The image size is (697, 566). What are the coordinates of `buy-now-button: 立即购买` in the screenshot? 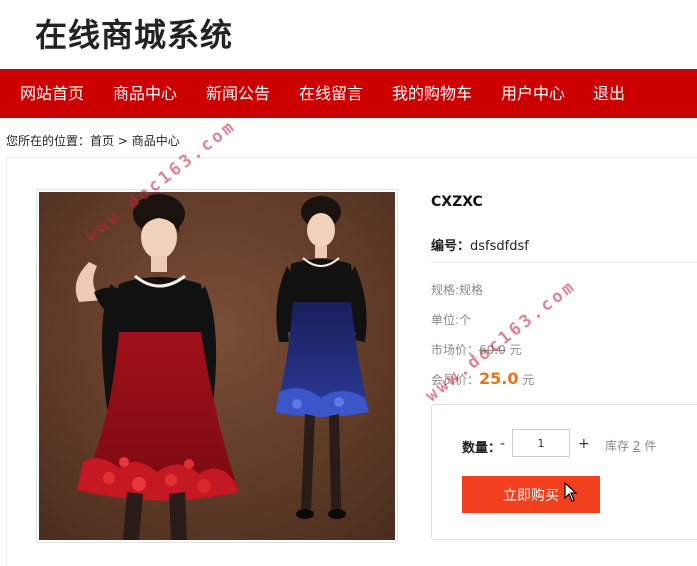 It's located at (531, 494).